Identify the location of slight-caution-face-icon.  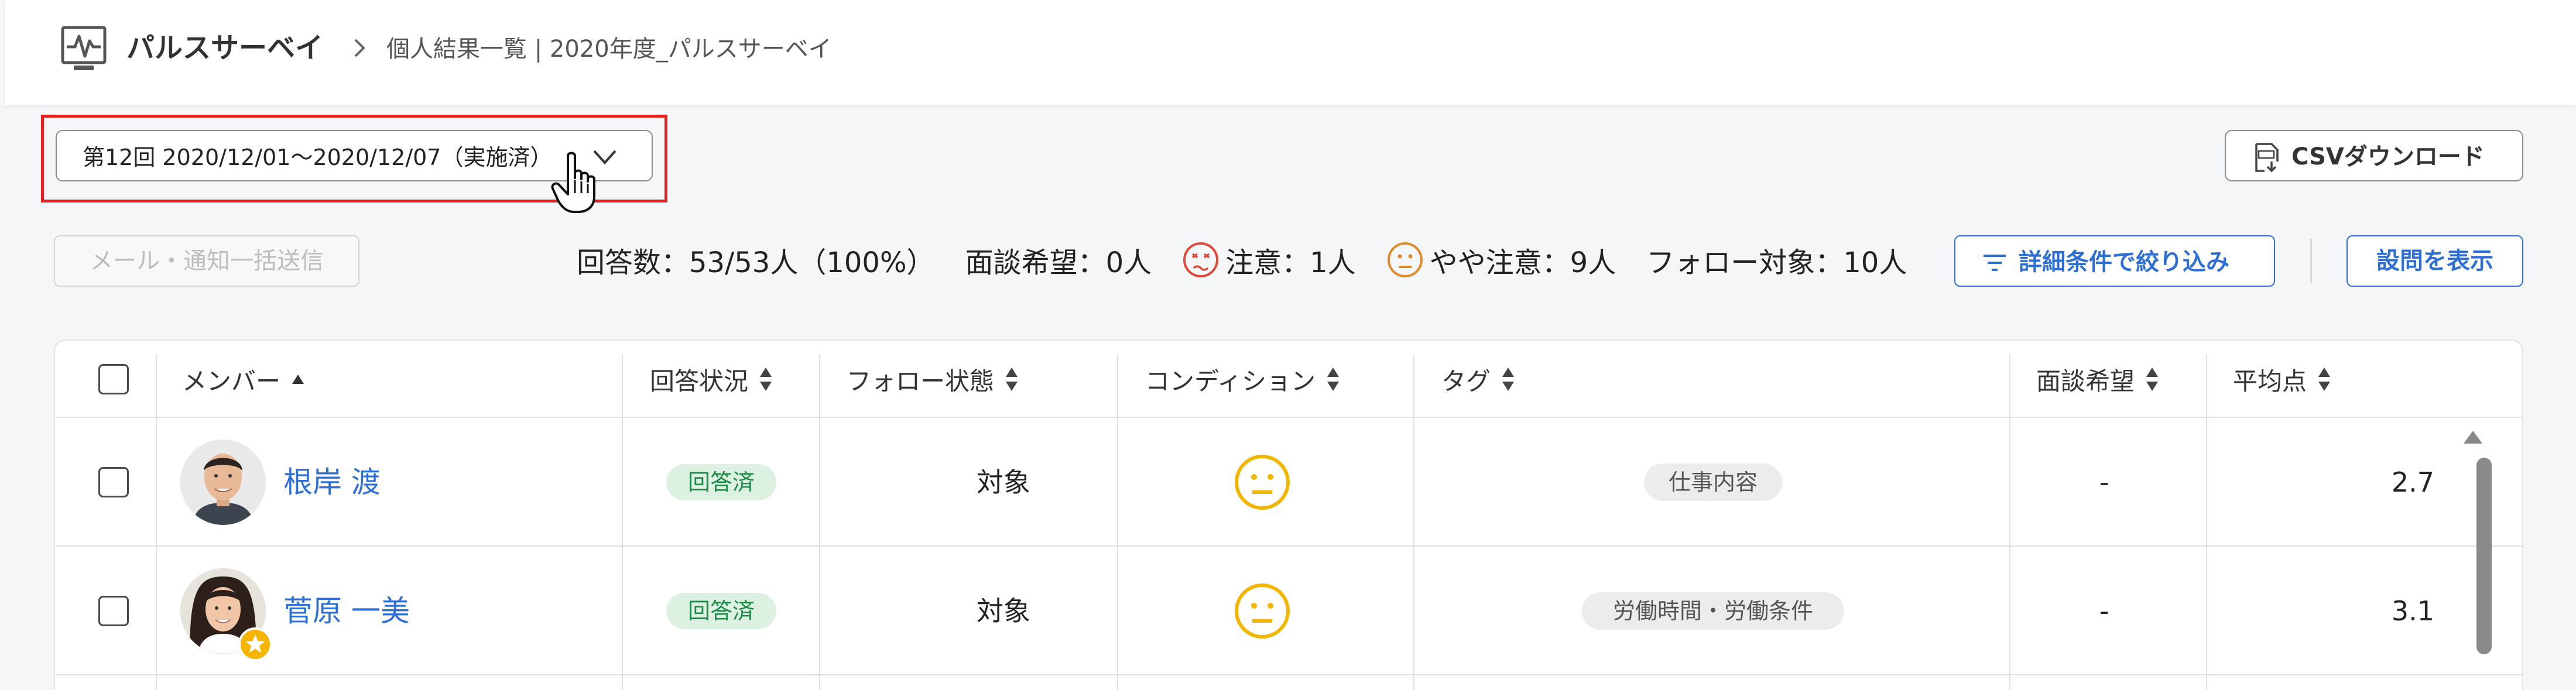
(1405, 259).